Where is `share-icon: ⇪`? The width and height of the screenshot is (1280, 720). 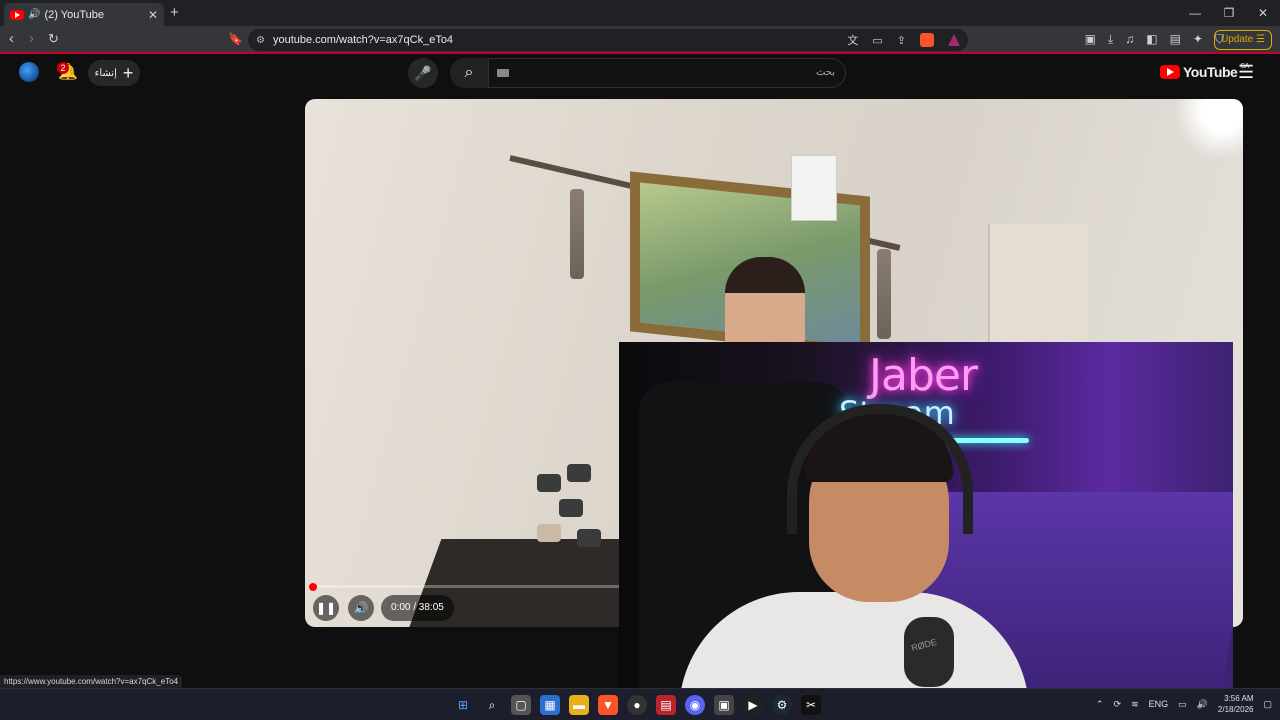
share-icon: ⇪ is located at coordinates (901, 40).